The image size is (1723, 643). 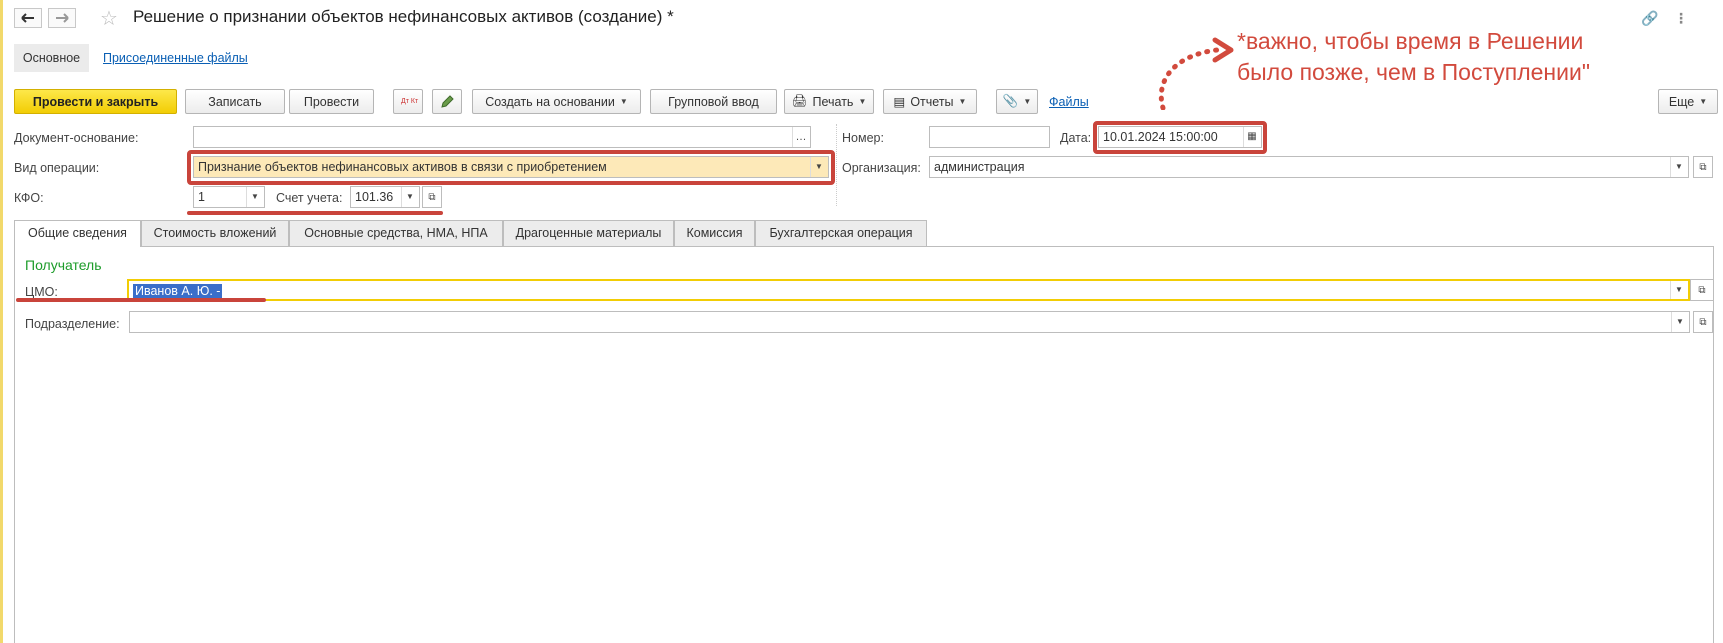 I want to click on operation-label: Вид операции:, so click(x=57, y=168).